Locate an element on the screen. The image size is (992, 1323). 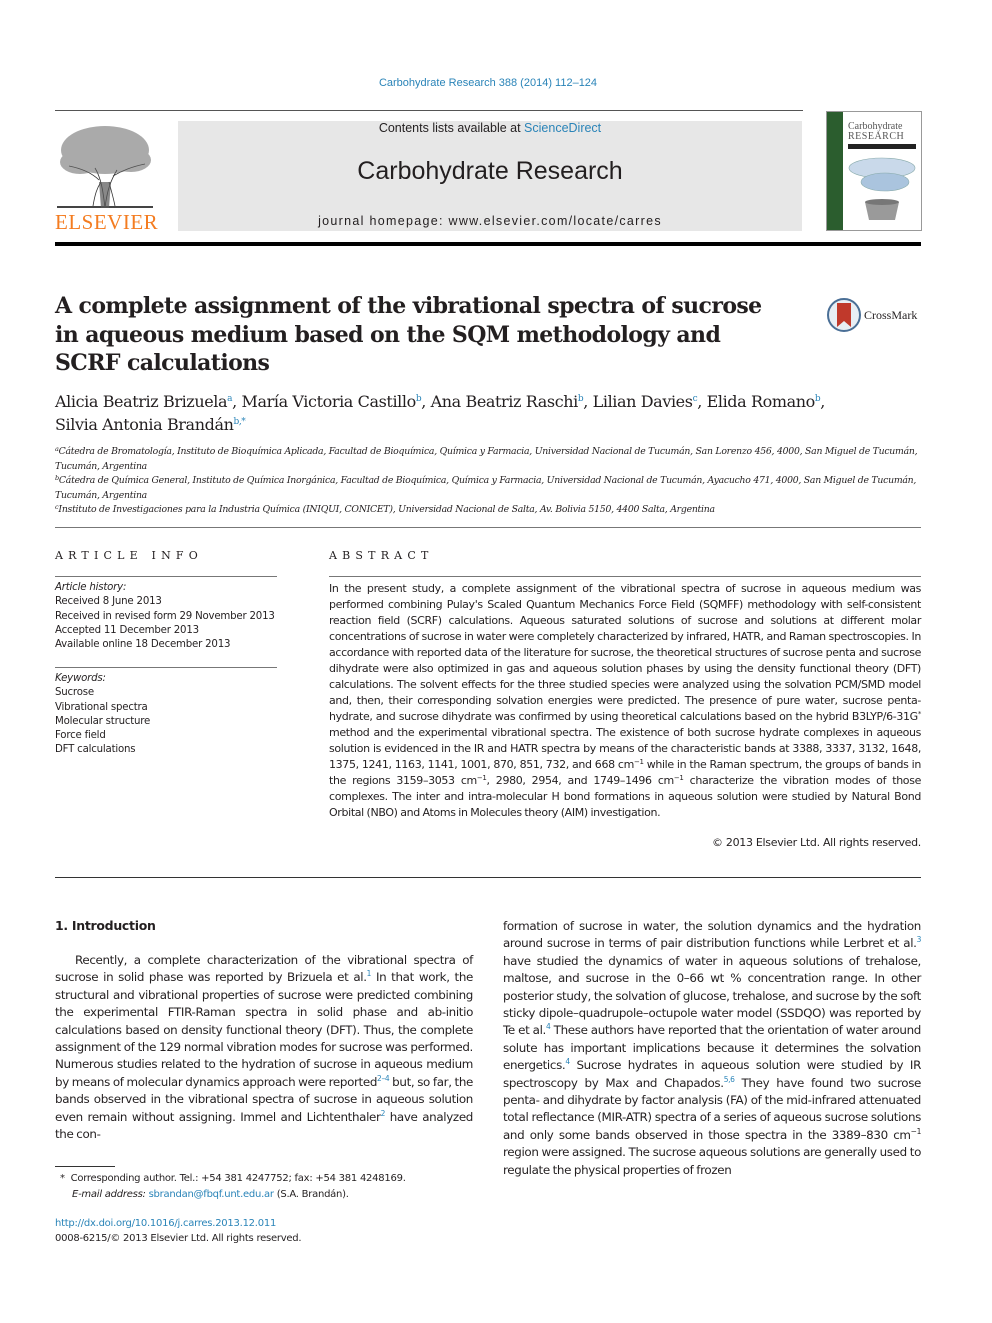
journal-name: Carbohydrate Research is located at coordinates (490, 171).